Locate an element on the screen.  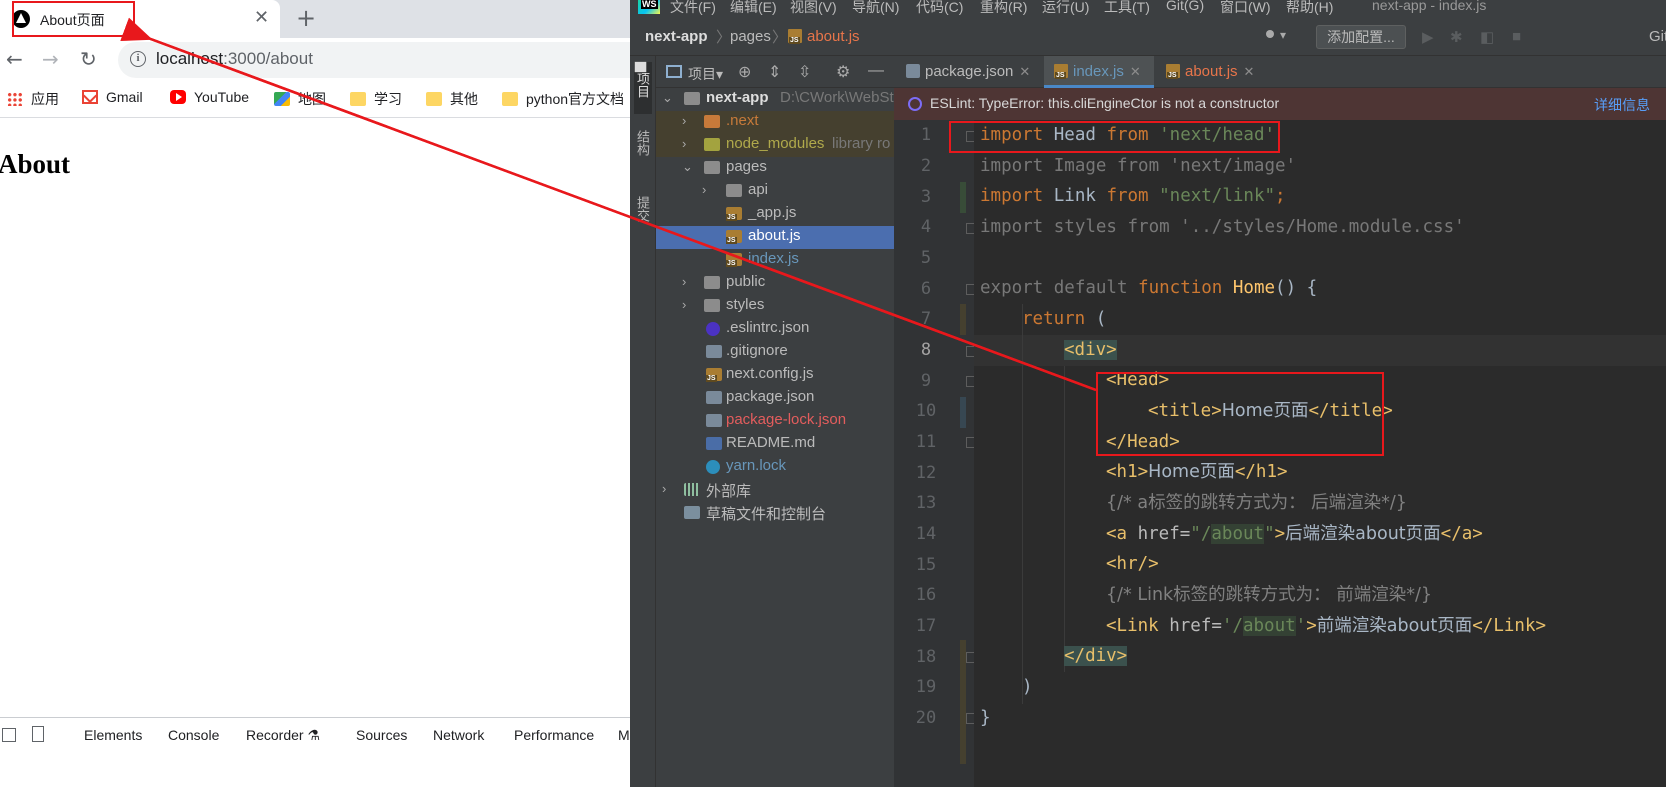
gmail-icon is located at coordinates (90, 97).